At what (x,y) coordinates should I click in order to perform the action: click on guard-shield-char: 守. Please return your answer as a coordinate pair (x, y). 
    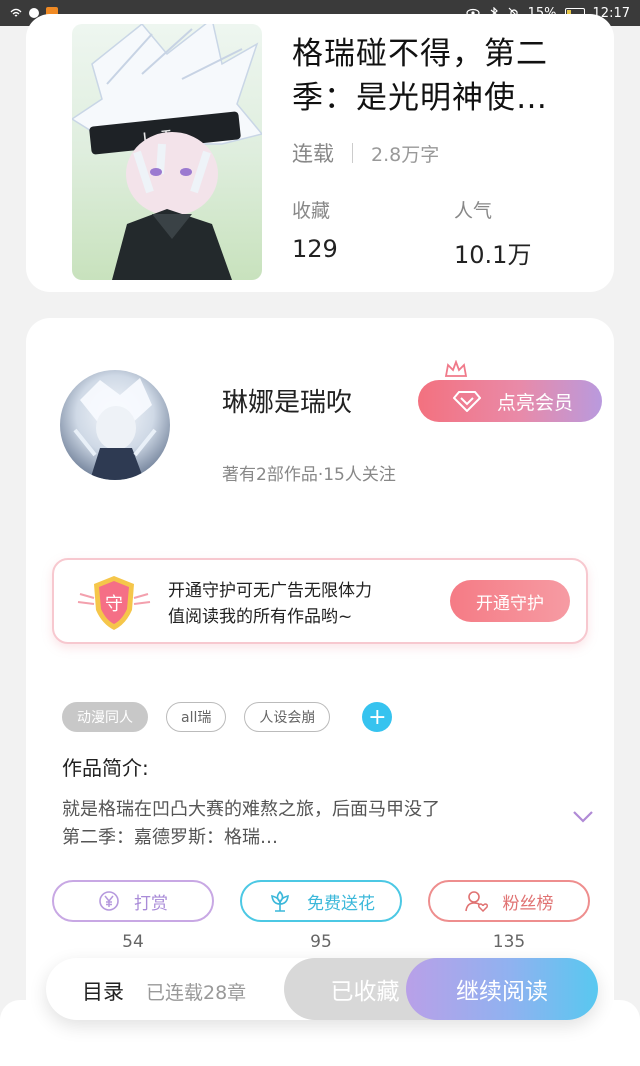
    Looking at the image, I should click on (114, 604).